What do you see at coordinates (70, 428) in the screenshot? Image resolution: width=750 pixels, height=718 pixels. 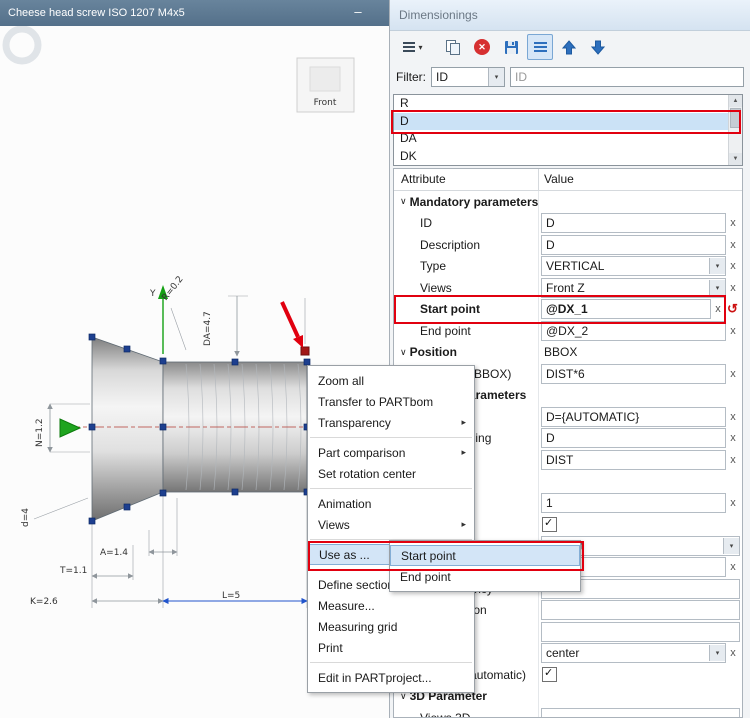 I see `view-direction-icon` at bounding box center [70, 428].